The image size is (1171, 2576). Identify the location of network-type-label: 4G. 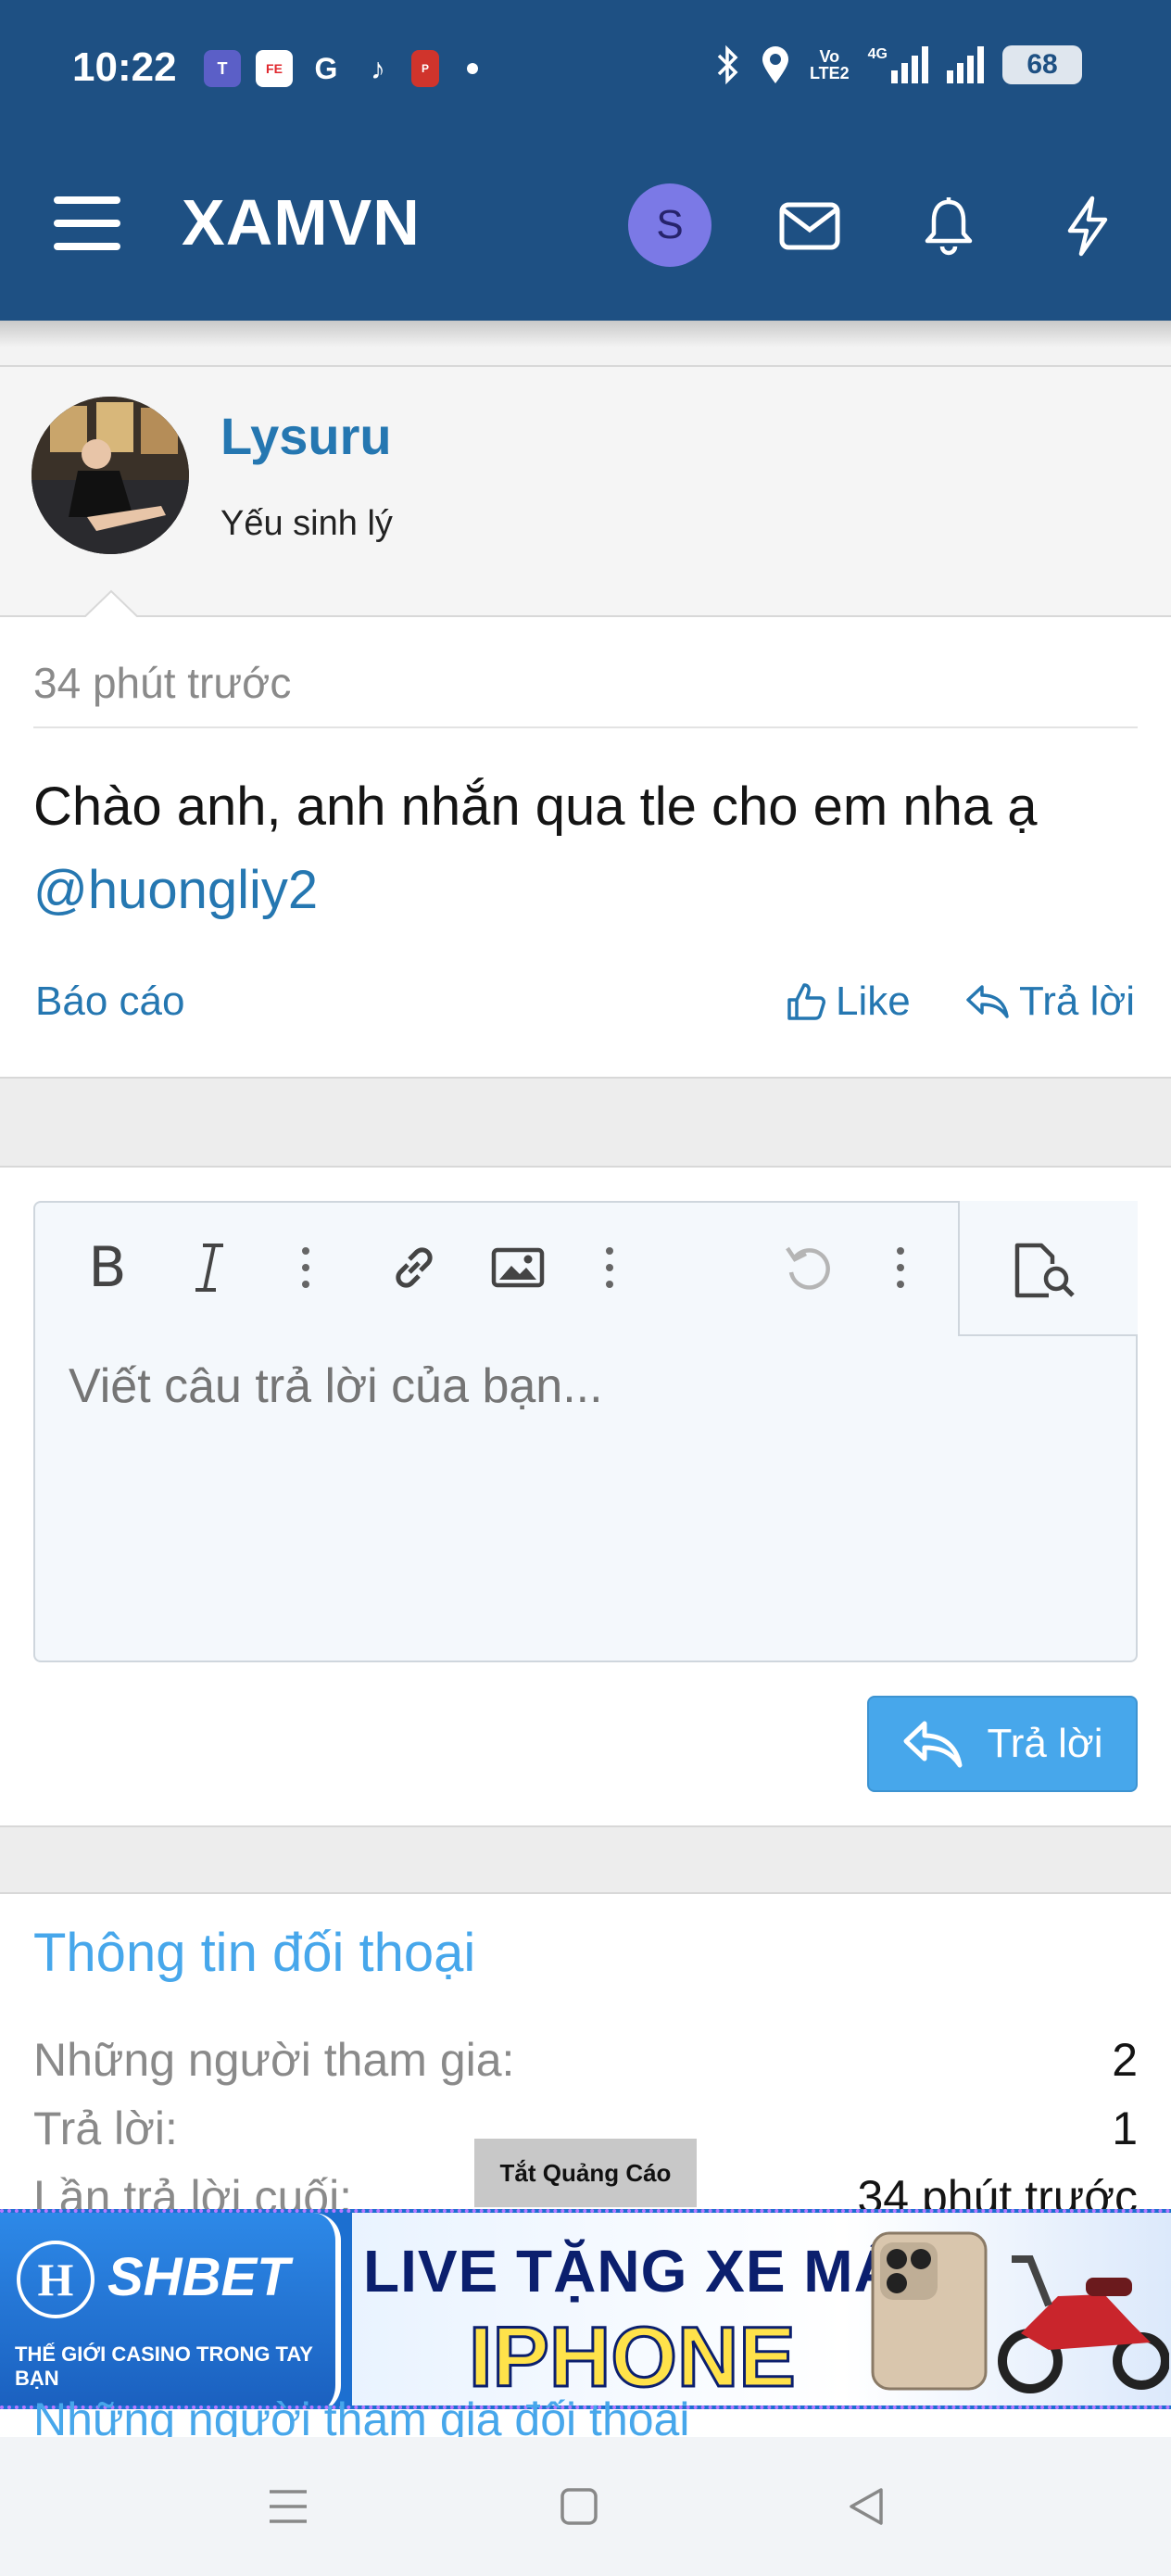
(878, 54).